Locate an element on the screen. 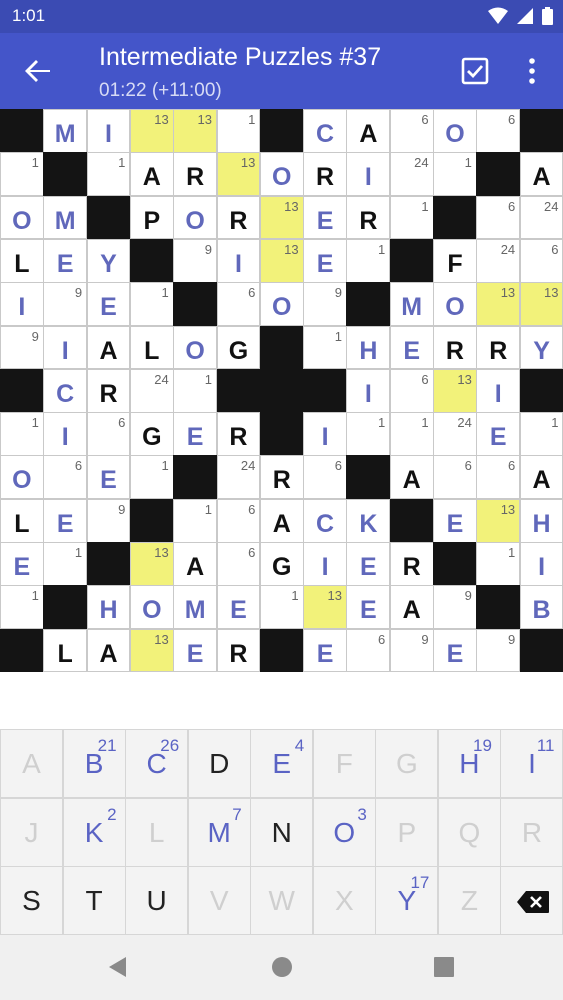  more-vert-icon is located at coordinates (532, 71).